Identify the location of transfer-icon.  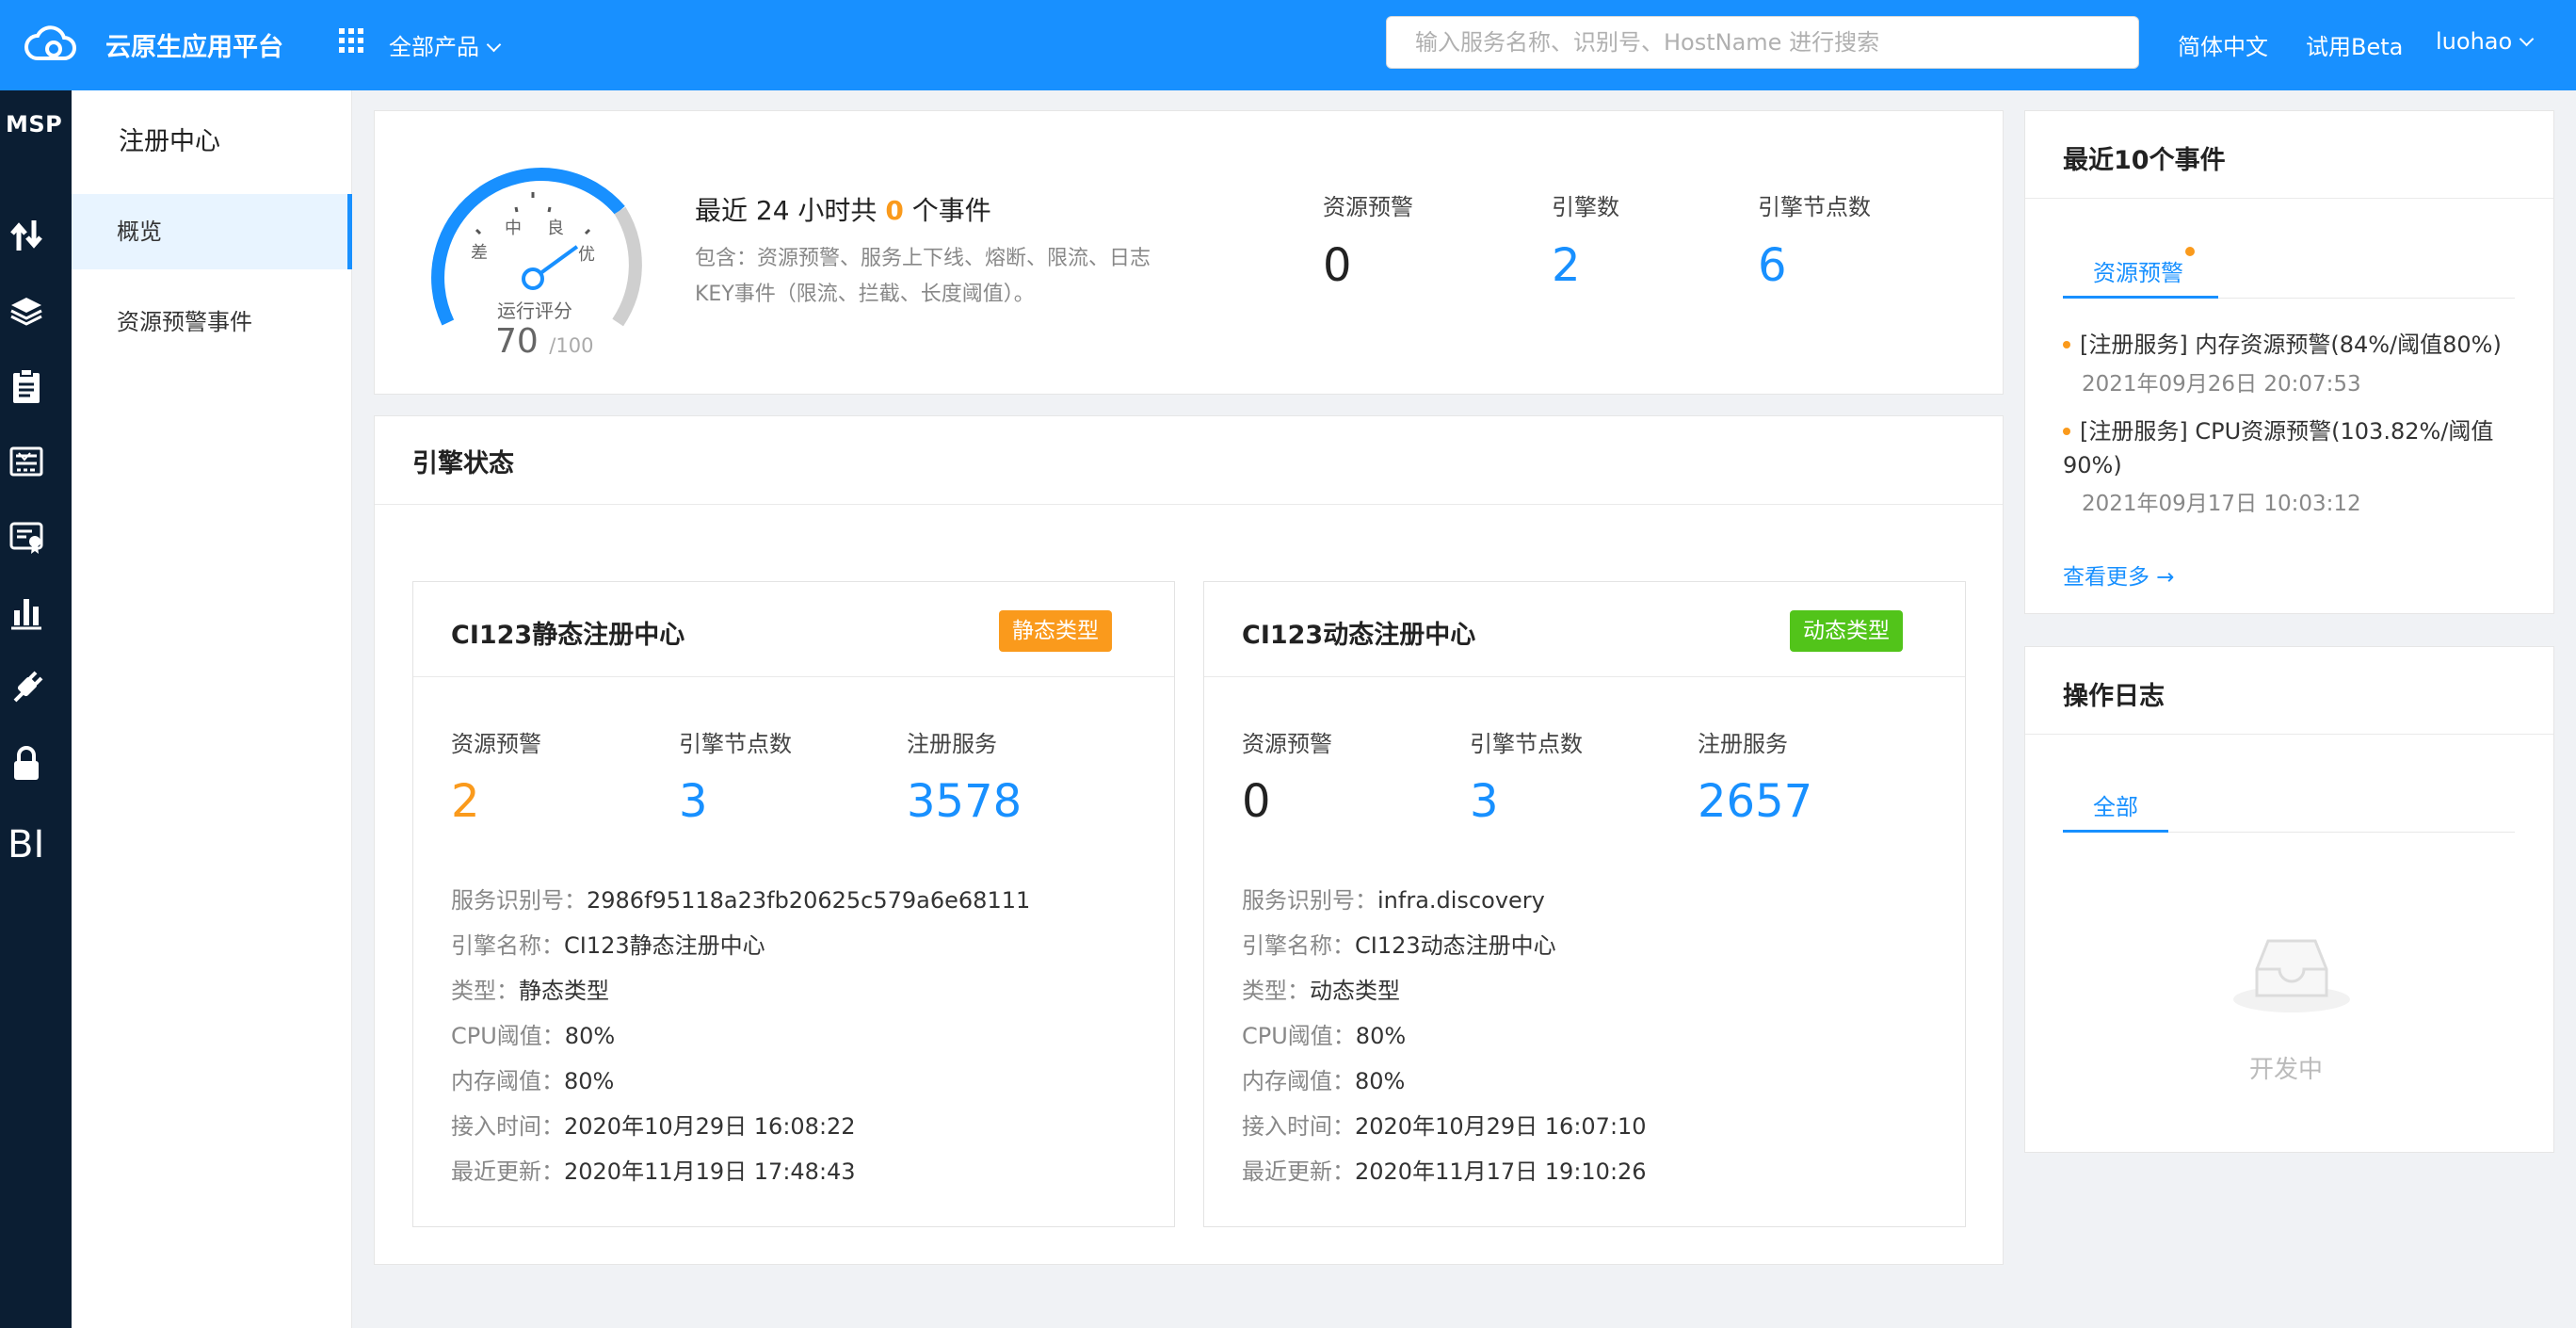
(26, 236).